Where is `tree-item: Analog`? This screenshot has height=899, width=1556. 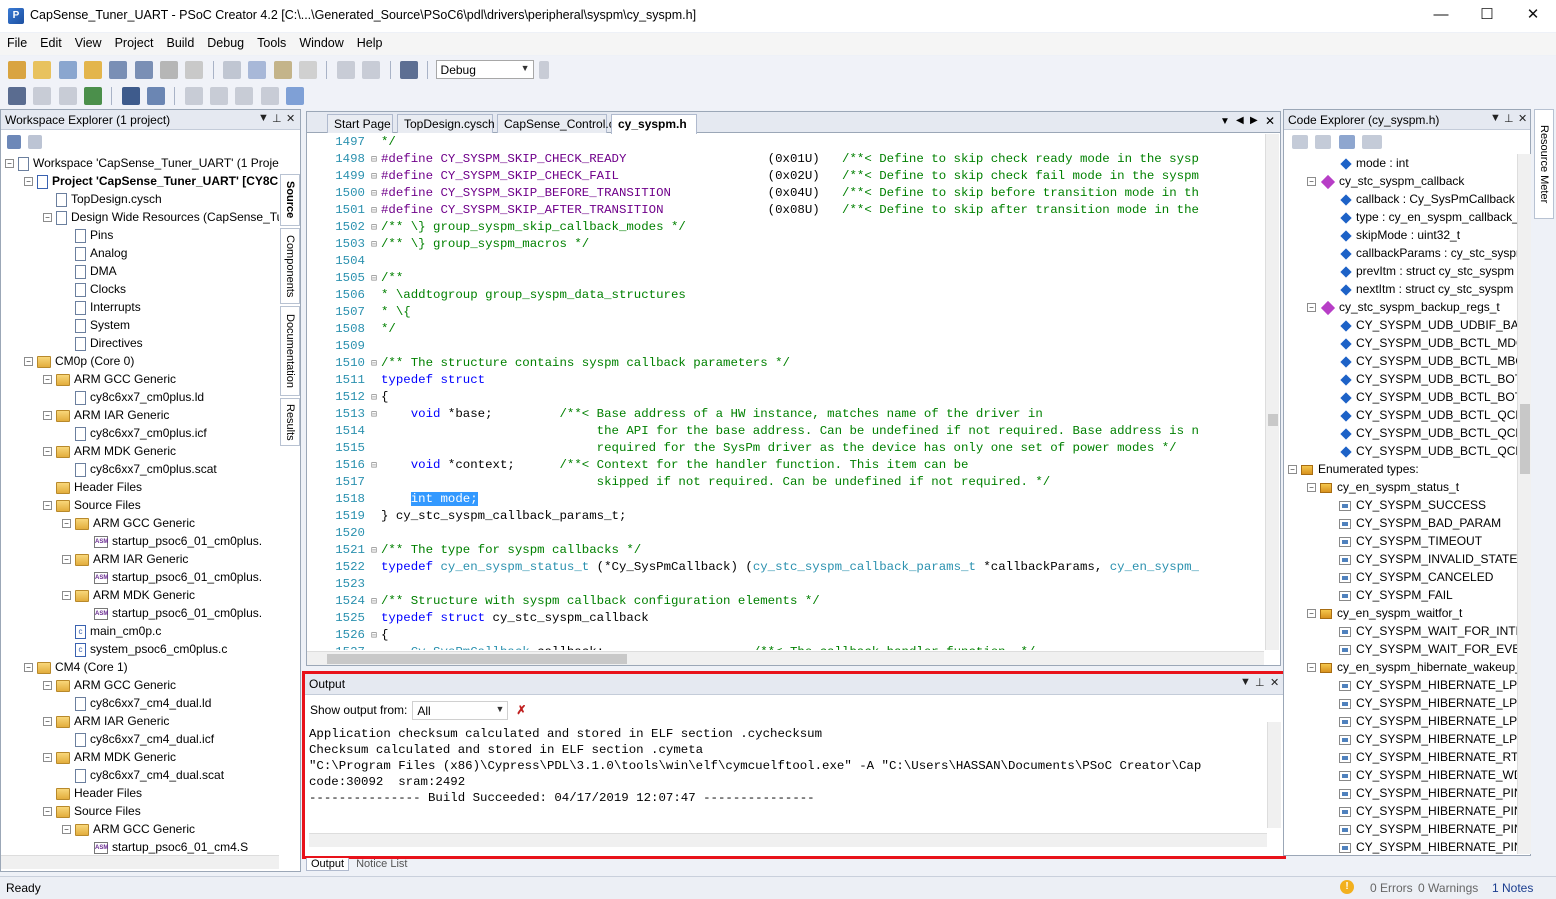
tree-item: Analog is located at coordinates (94, 253).